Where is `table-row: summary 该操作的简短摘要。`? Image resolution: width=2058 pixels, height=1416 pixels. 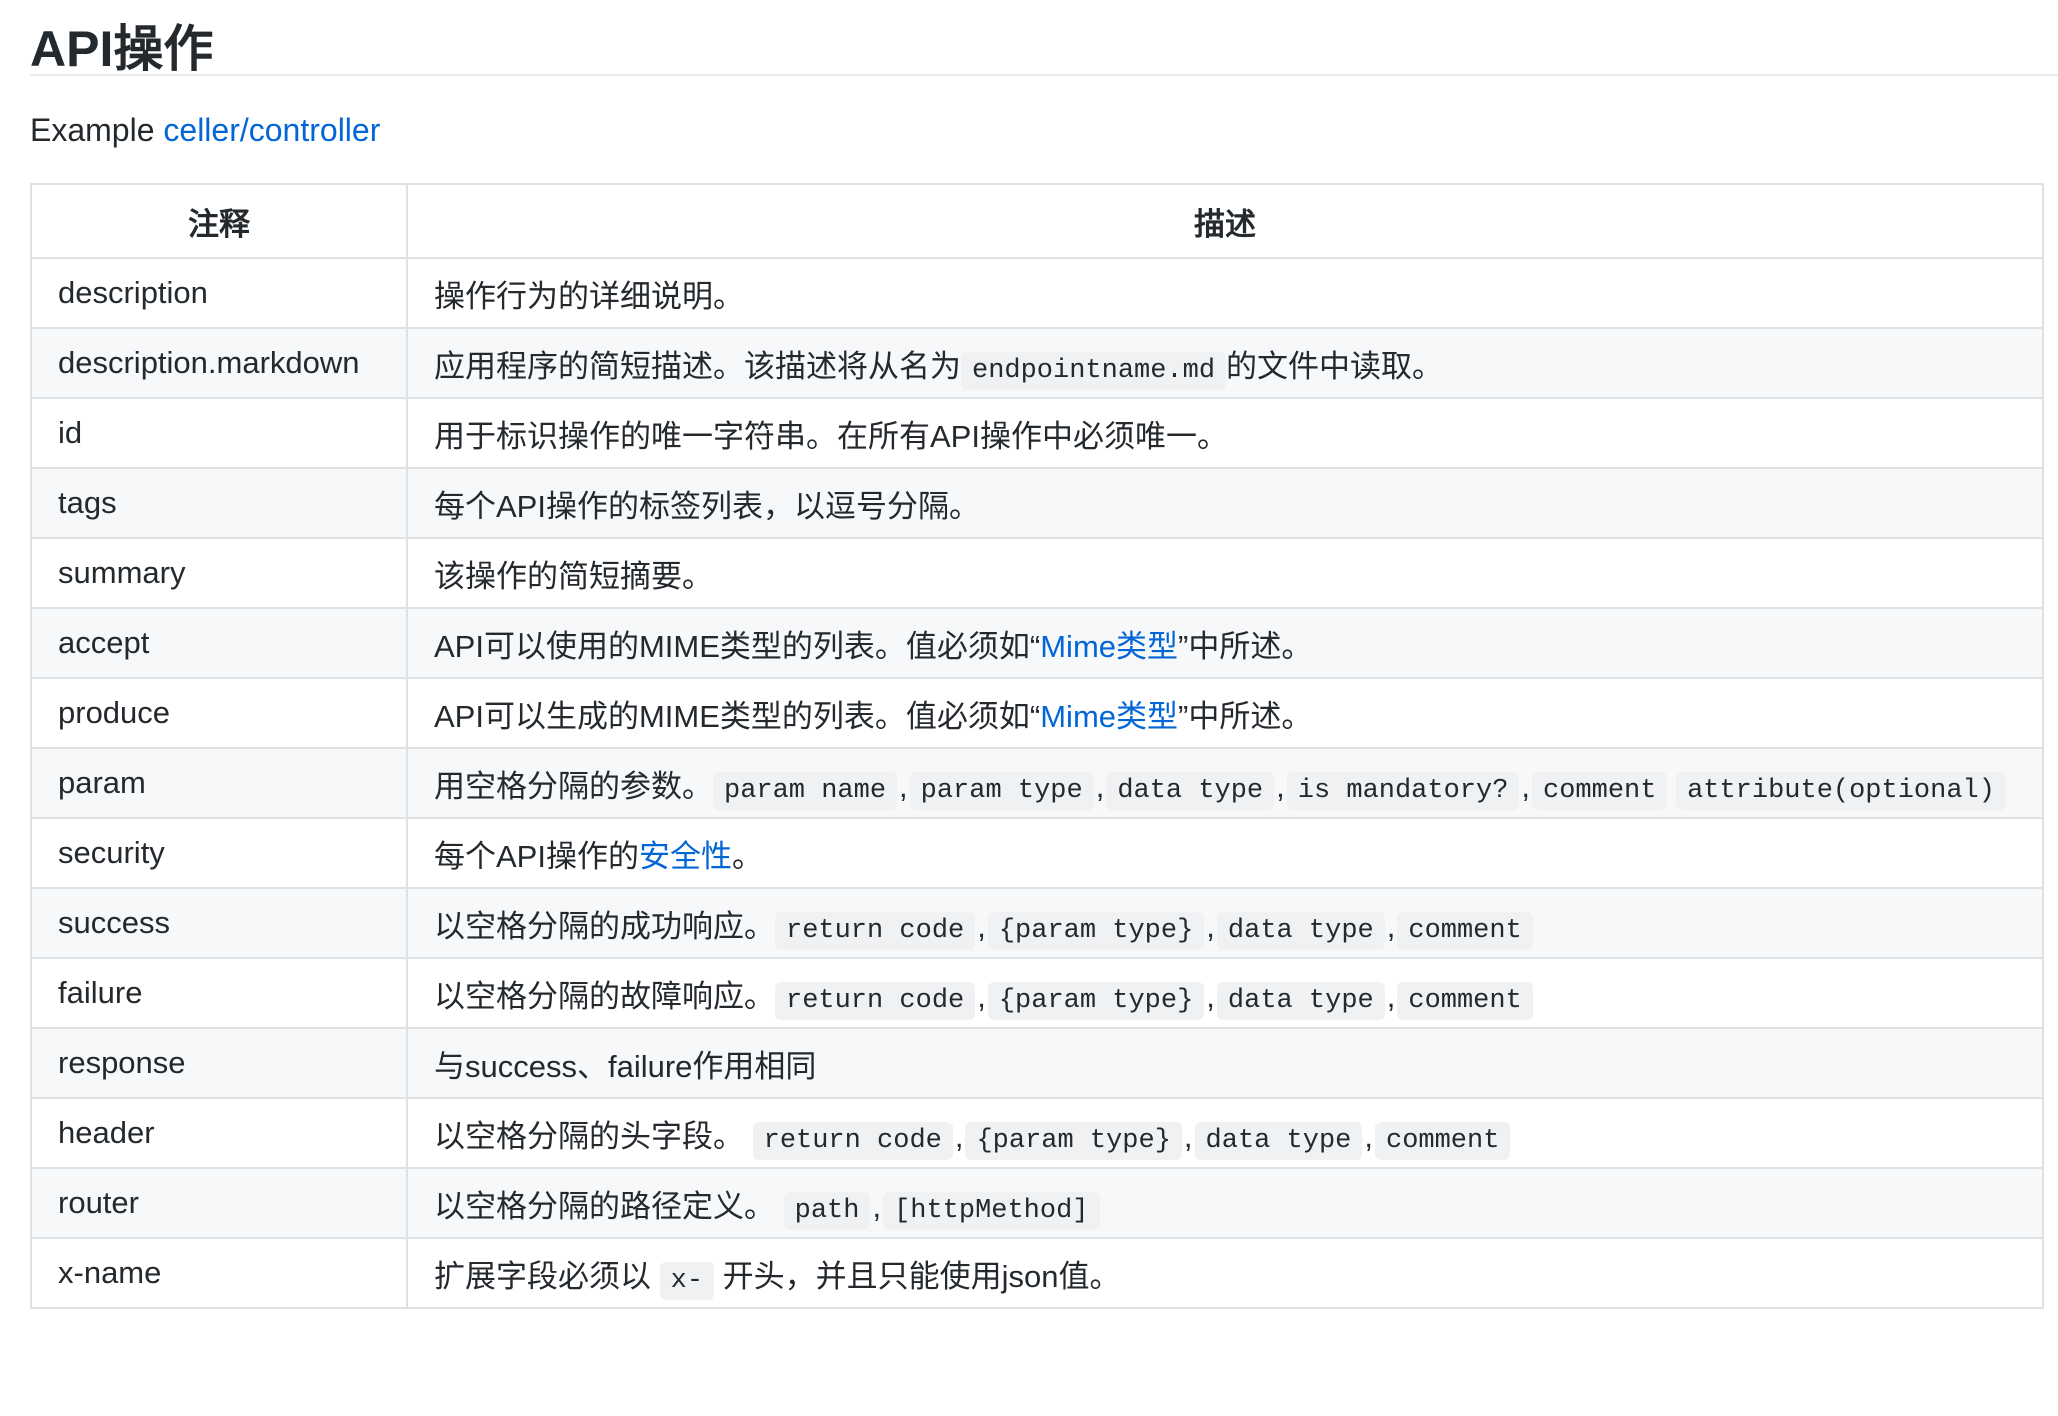
table-row: summary 该操作的简短摘要。 is located at coordinates (1037, 573).